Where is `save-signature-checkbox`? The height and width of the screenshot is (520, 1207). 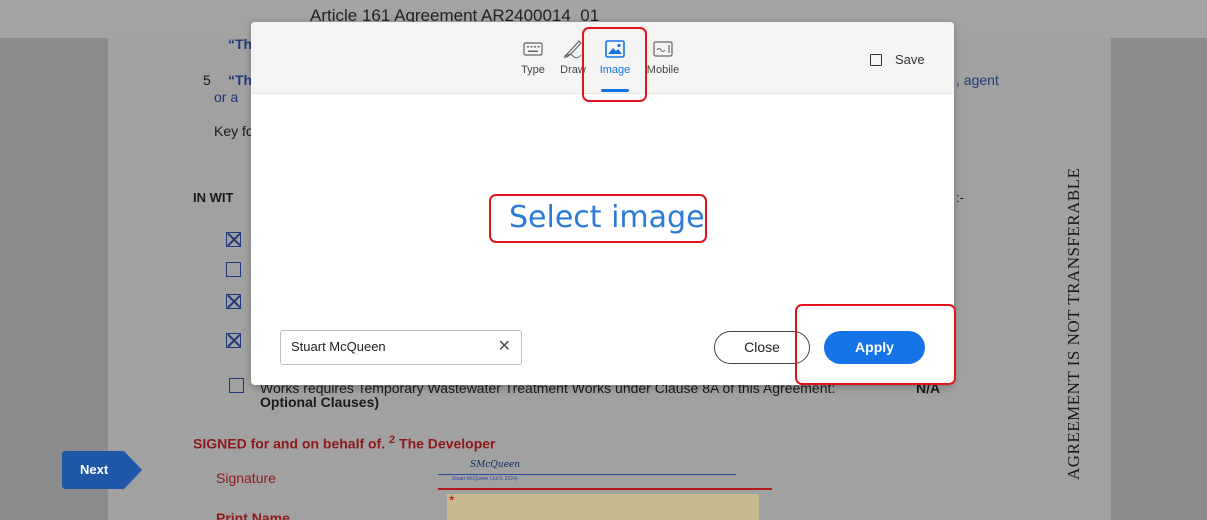
save-signature-checkbox is located at coordinates (876, 60).